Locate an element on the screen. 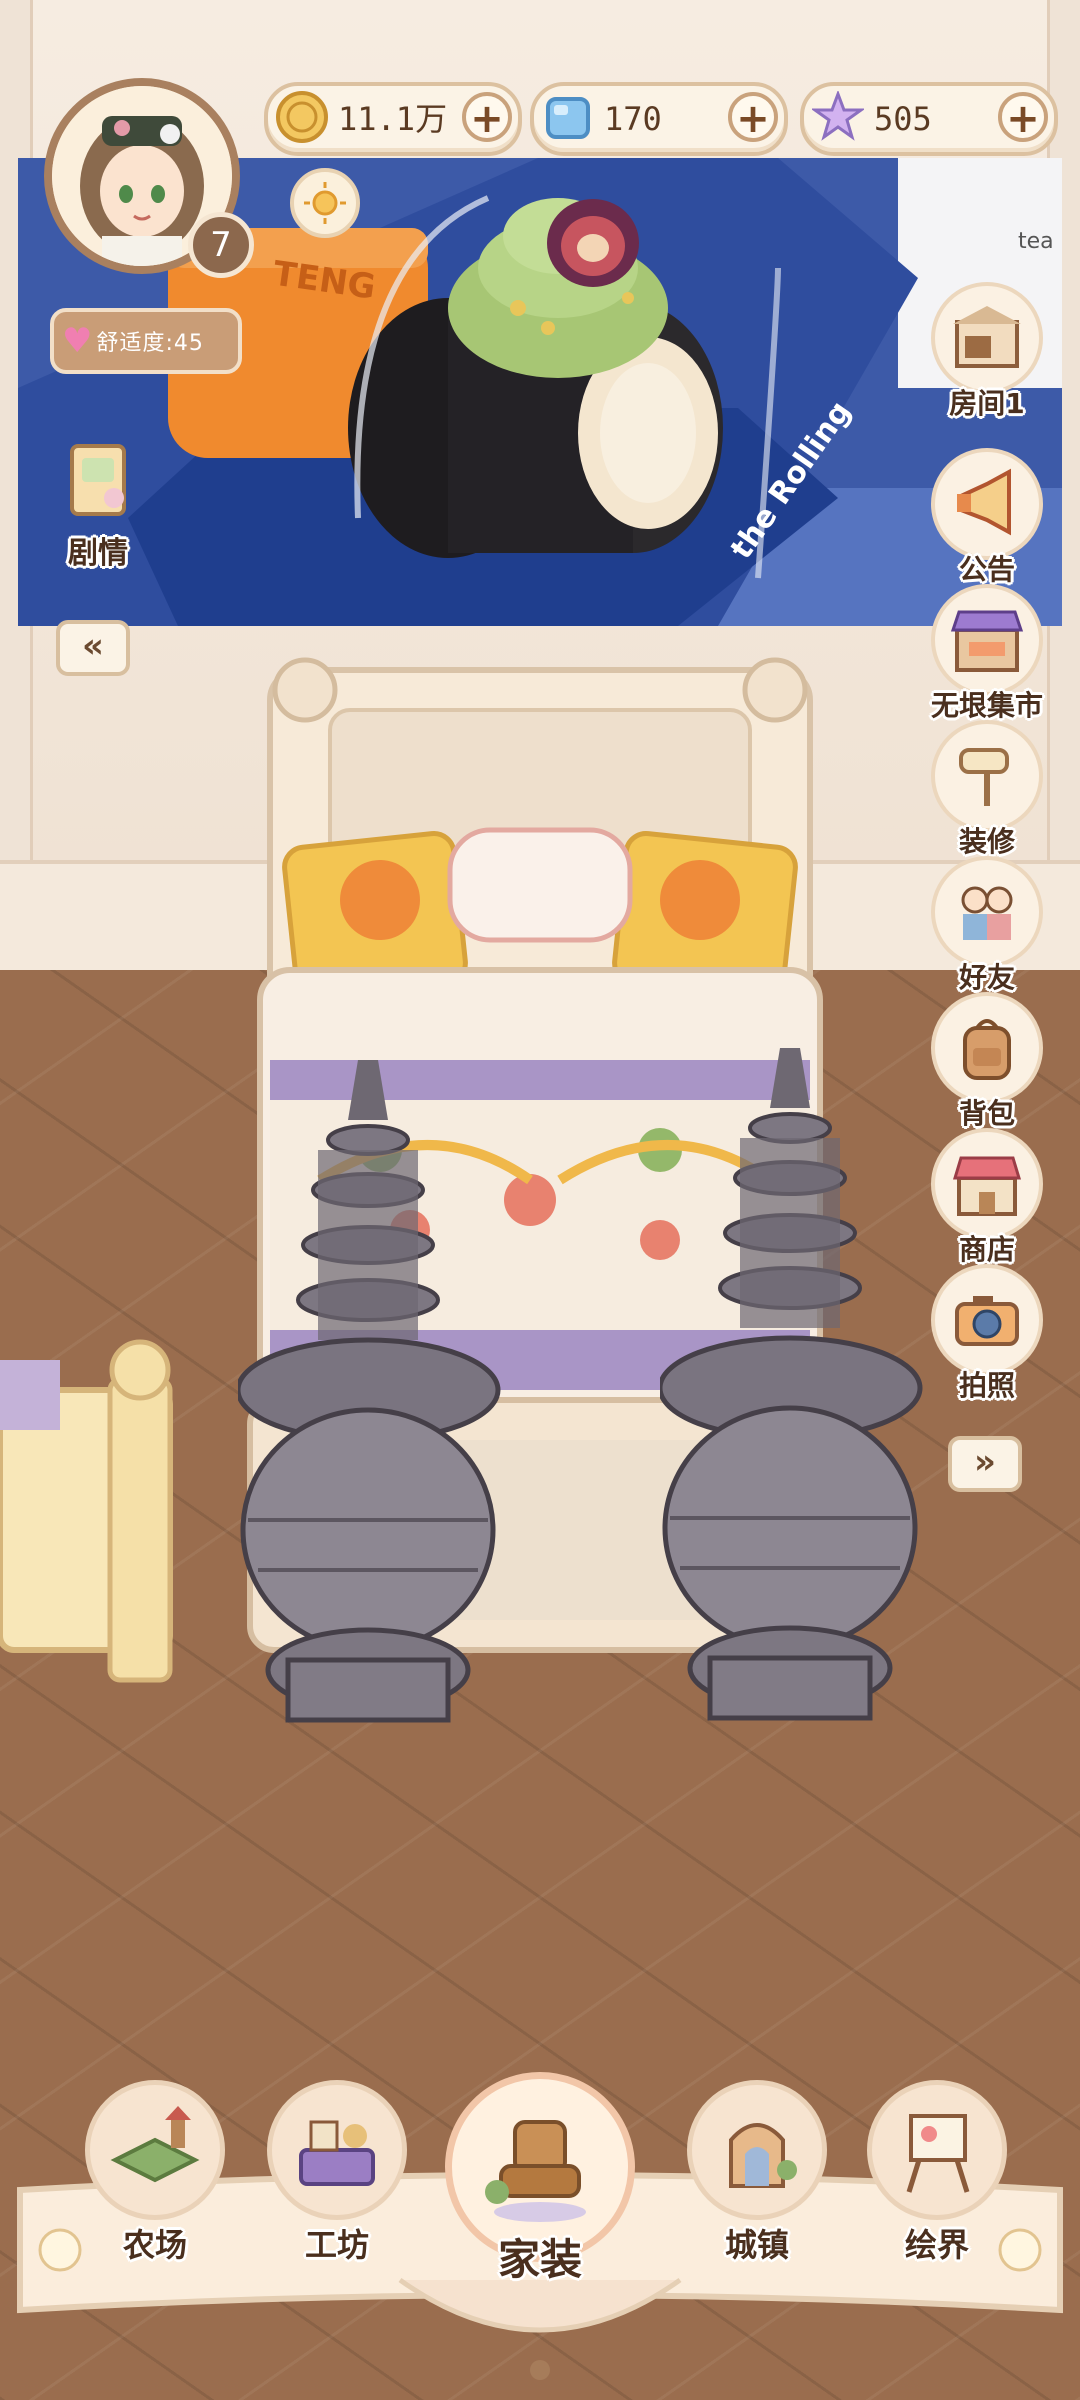 The image size is (1080, 2400). ice-cube-icon is located at coordinates (568, 117).